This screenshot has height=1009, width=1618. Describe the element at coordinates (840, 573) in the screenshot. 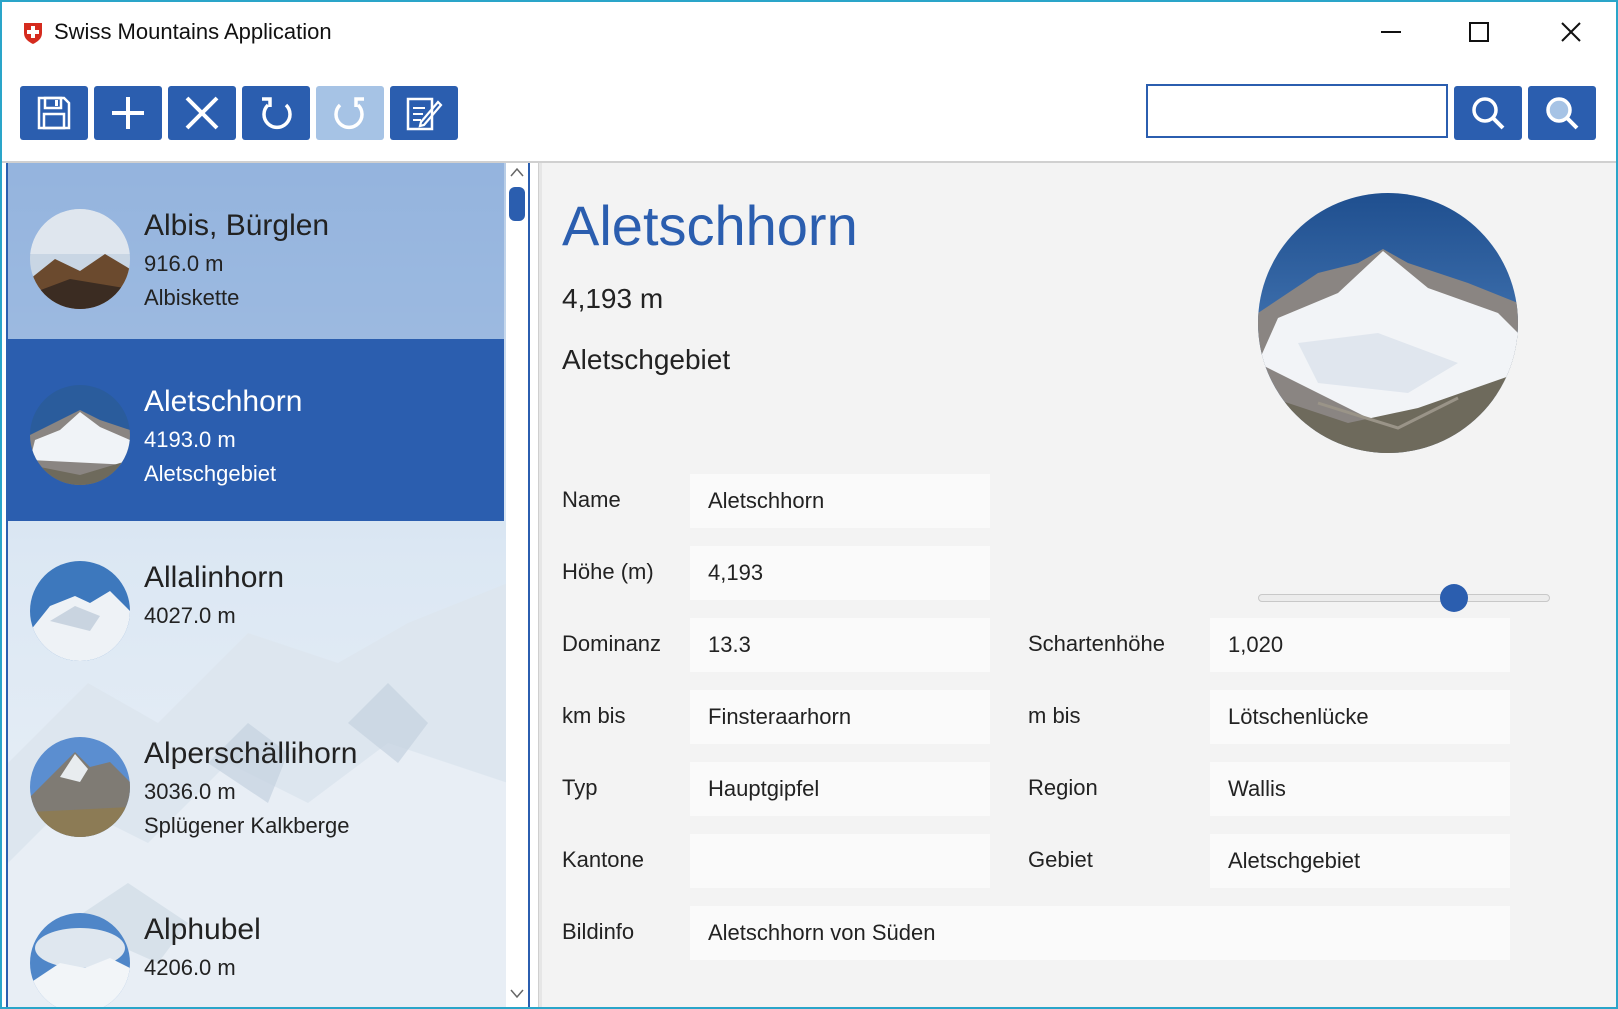

I see `hoehe-field` at that location.